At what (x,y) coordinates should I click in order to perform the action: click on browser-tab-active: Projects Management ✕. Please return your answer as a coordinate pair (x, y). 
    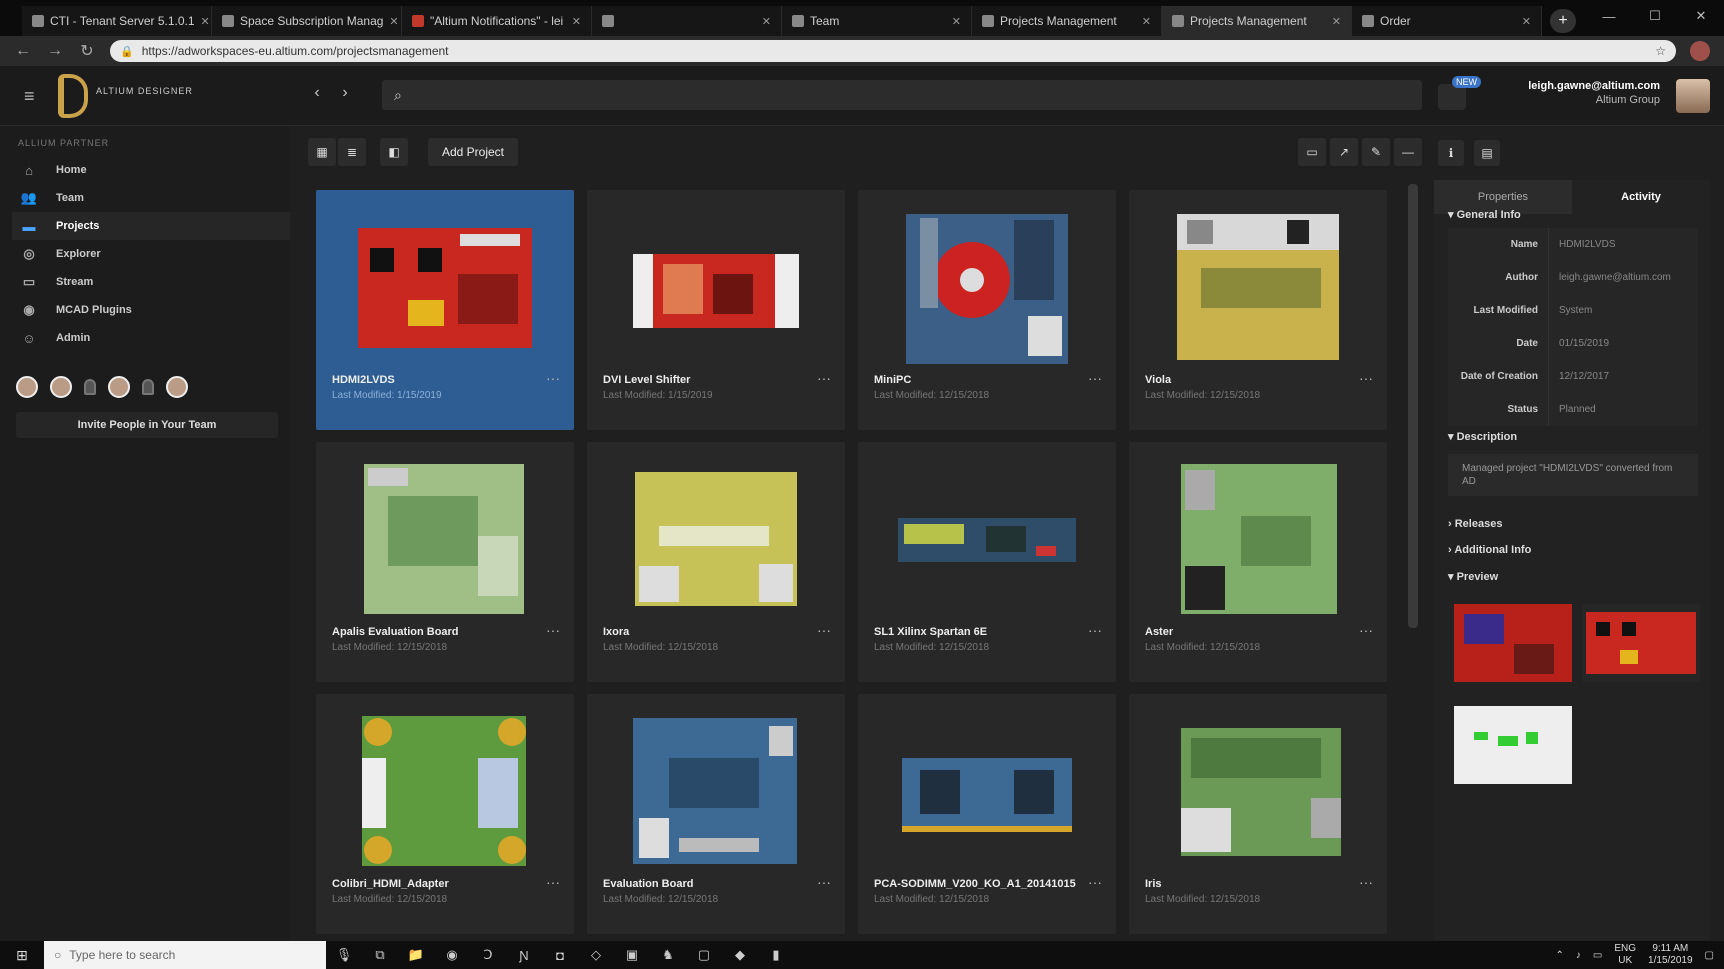
    Looking at the image, I should click on (1257, 21).